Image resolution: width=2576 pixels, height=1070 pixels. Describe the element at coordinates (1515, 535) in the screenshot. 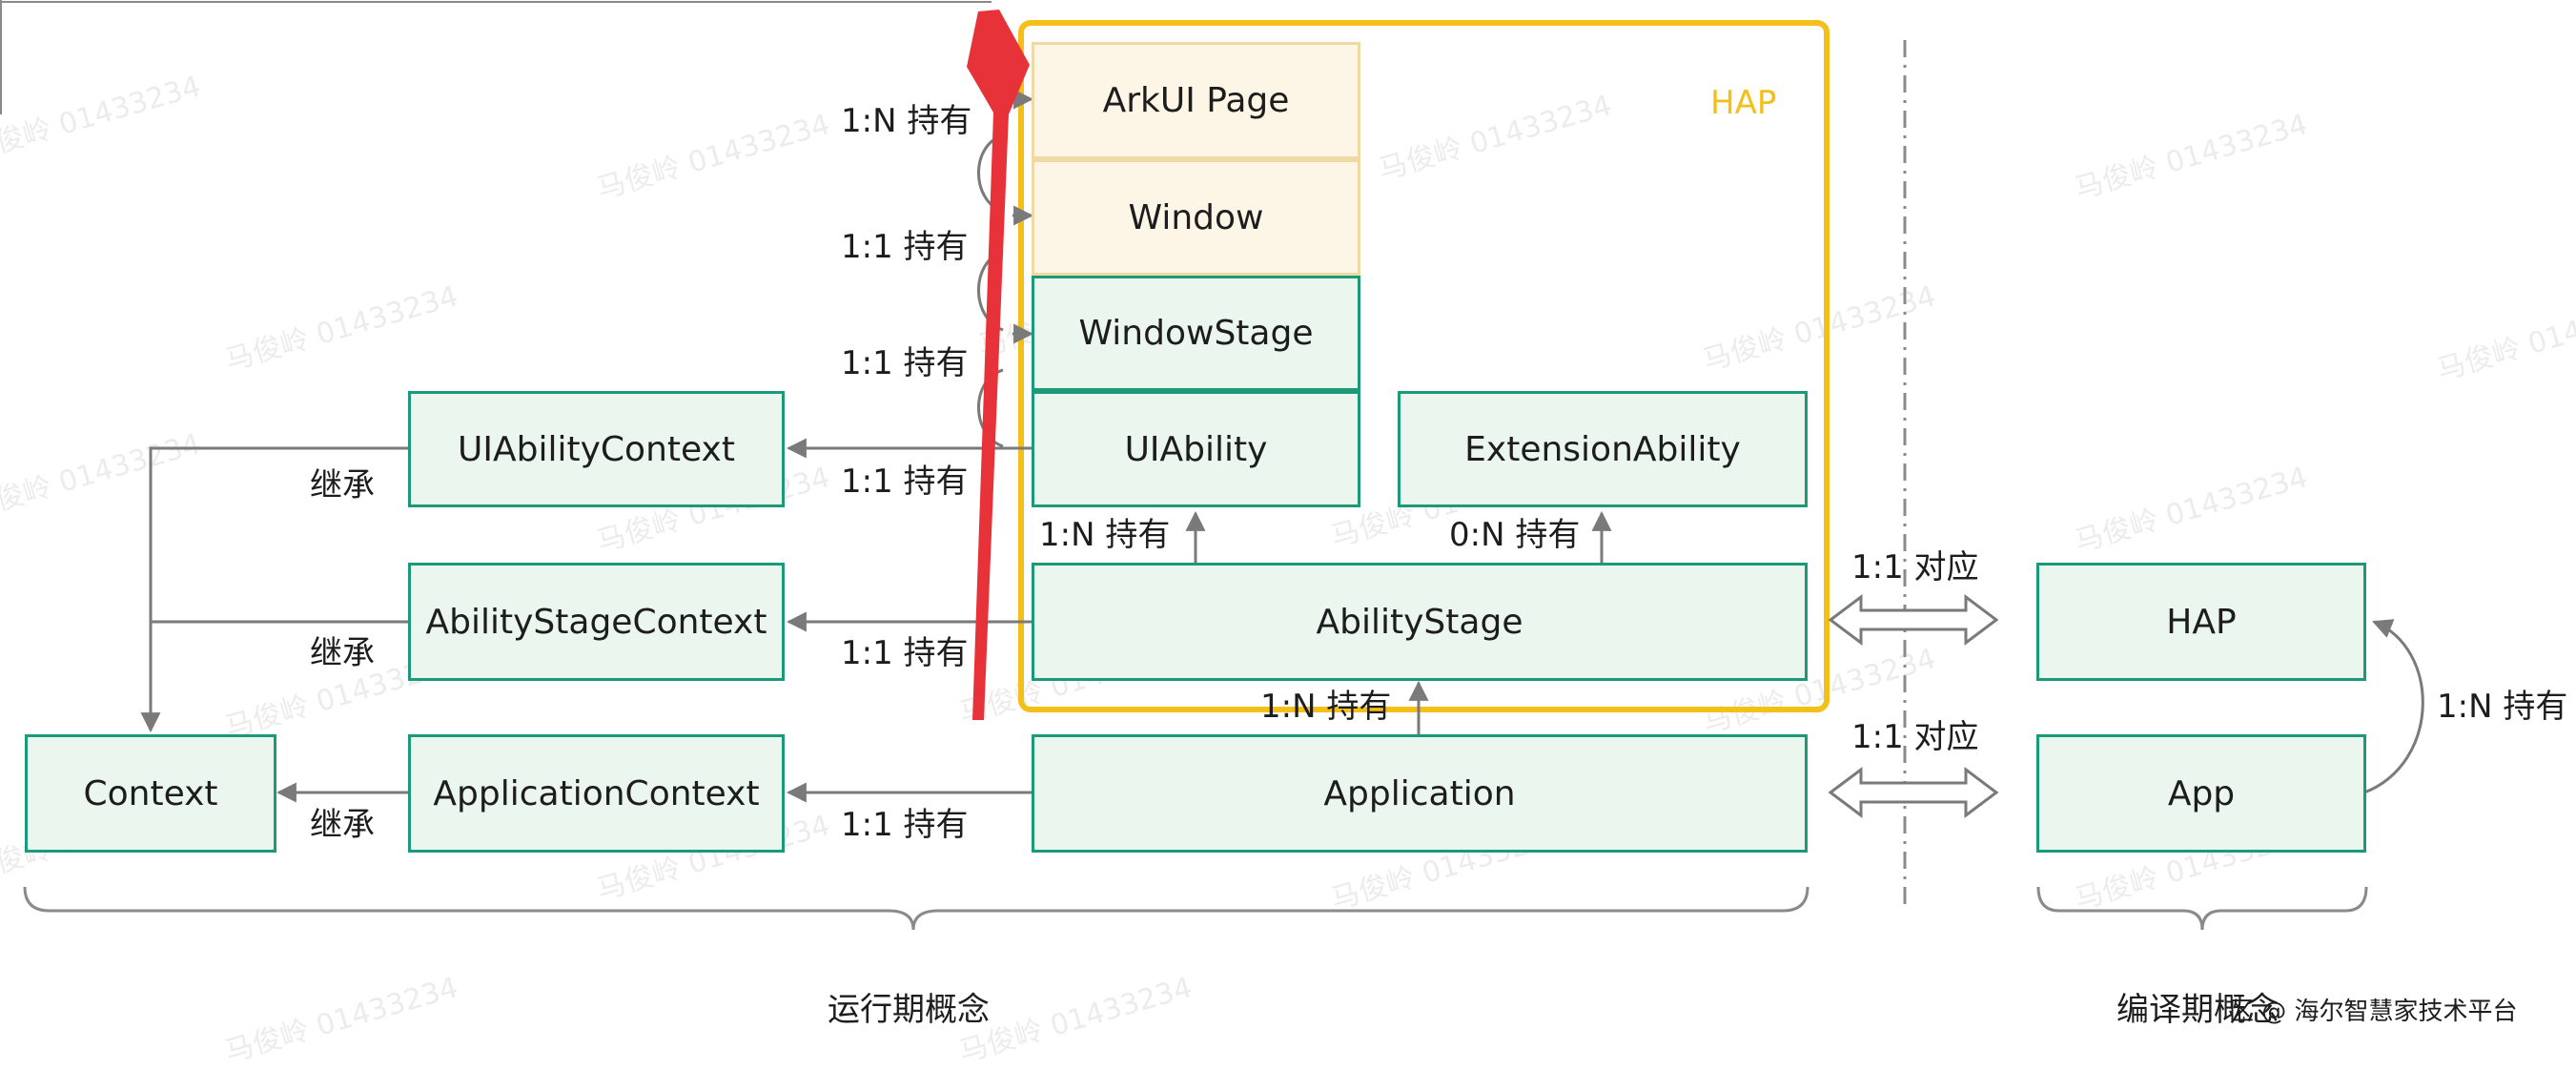

I see `relation-label: 0:N 持有` at that location.